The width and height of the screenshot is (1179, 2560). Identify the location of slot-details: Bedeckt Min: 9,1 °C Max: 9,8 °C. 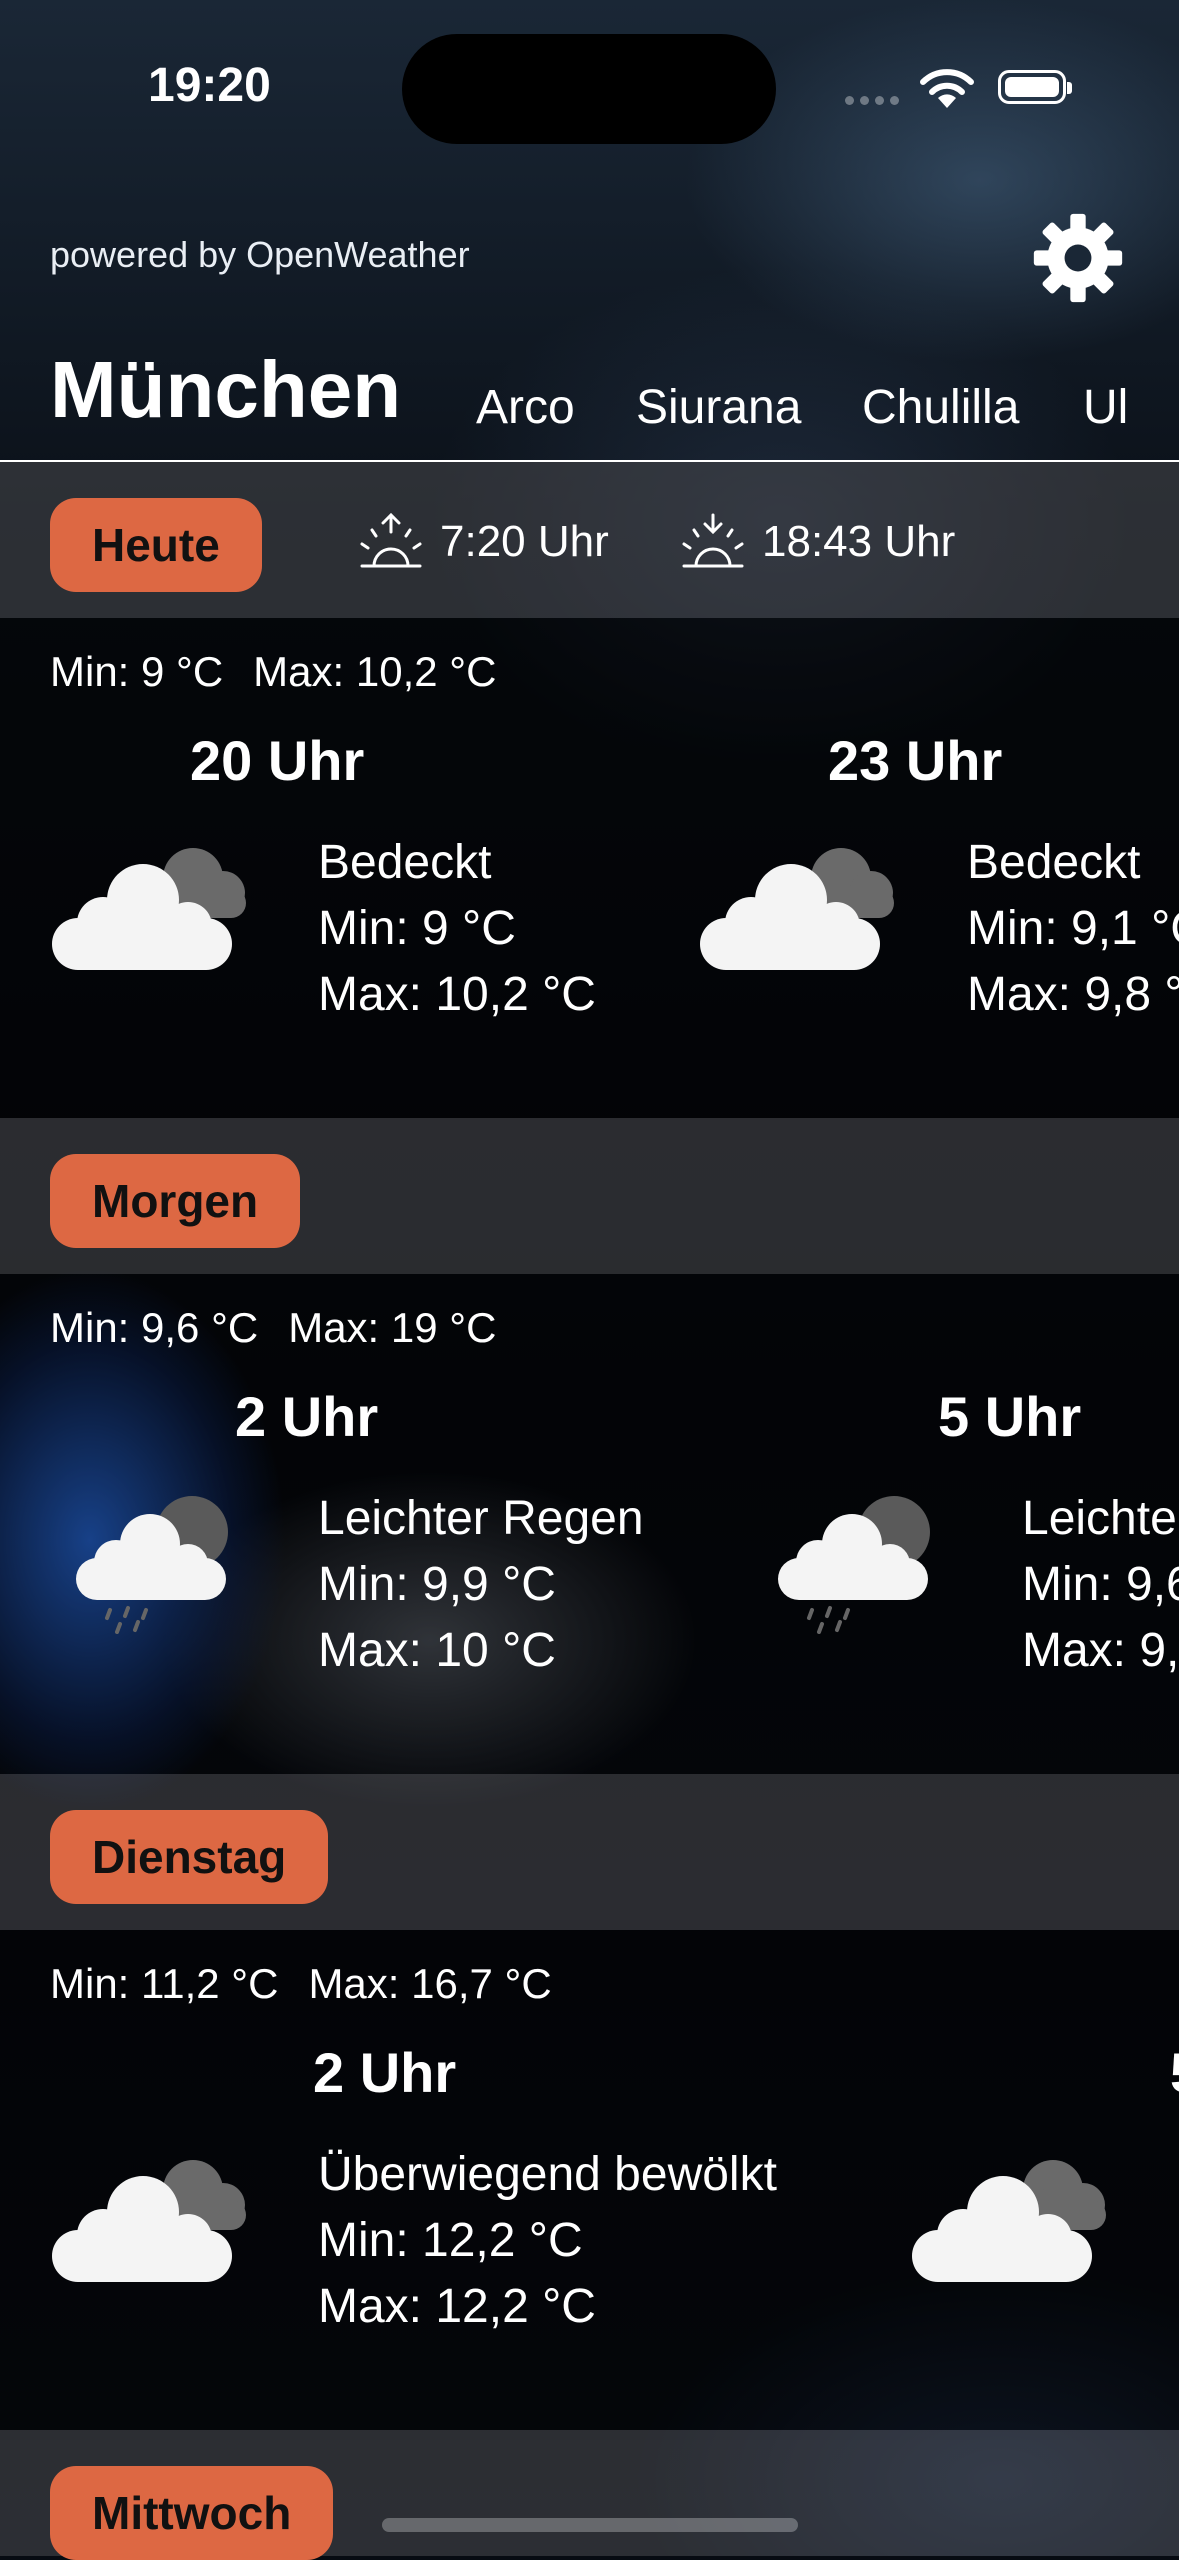
(1073, 929).